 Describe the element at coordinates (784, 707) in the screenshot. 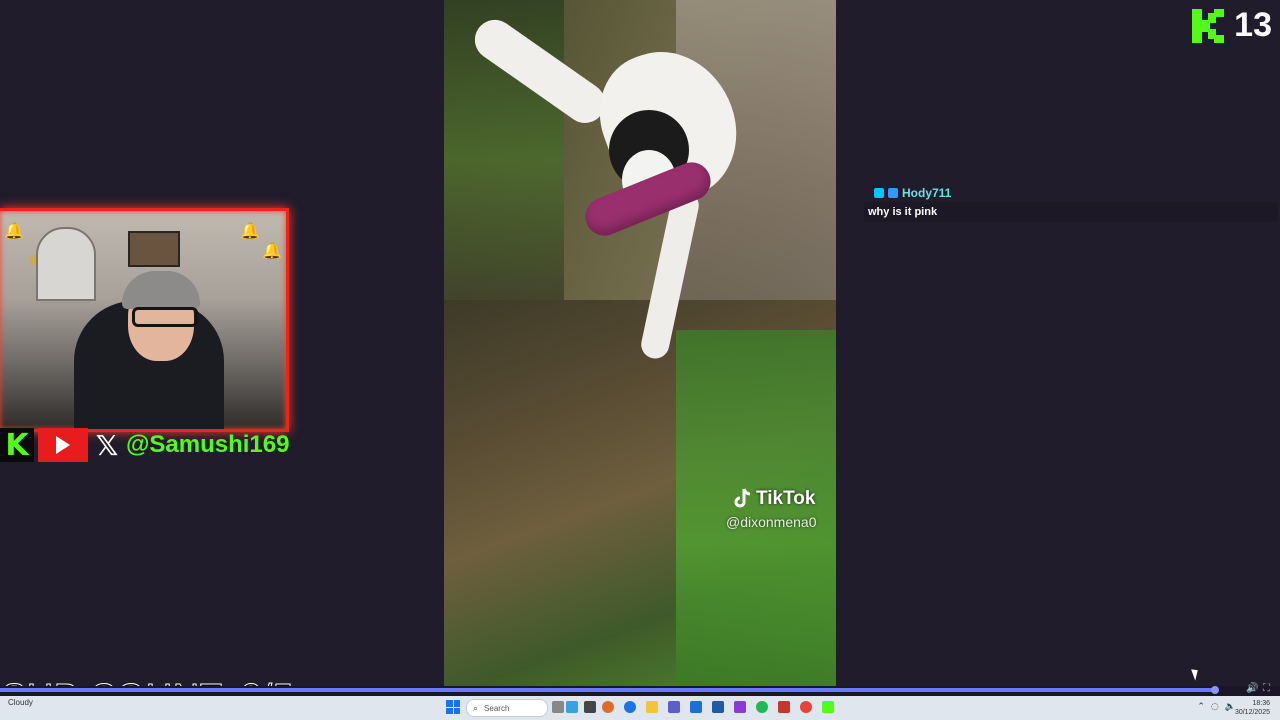

I see `obs-icon` at that location.